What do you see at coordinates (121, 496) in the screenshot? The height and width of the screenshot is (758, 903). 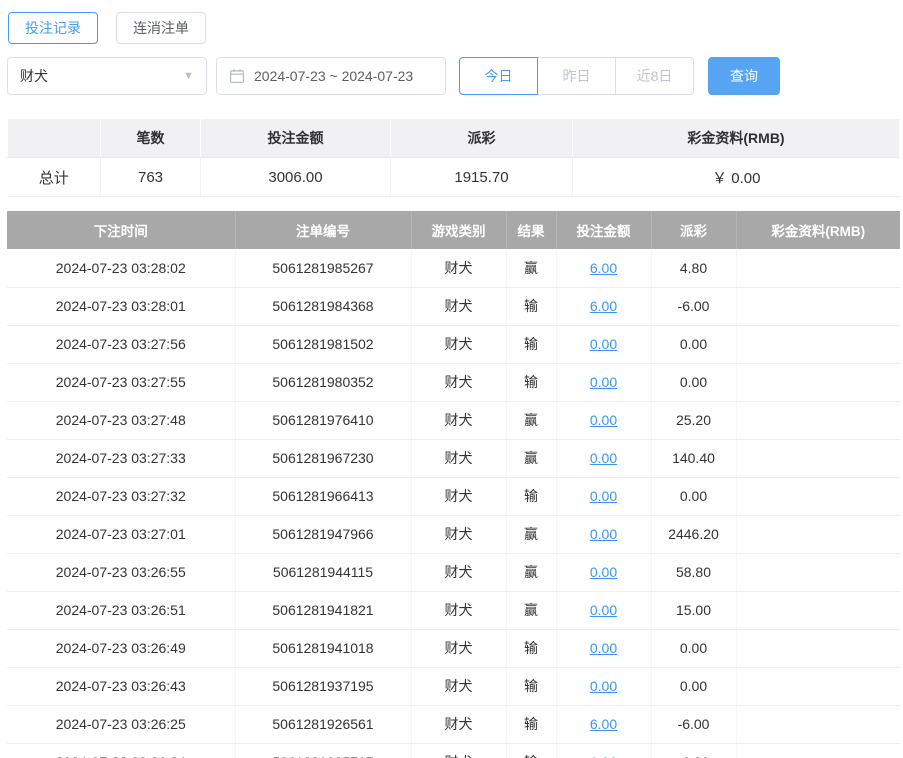 I see `bet-time-cell: 2024-07-23 03:27:32` at bounding box center [121, 496].